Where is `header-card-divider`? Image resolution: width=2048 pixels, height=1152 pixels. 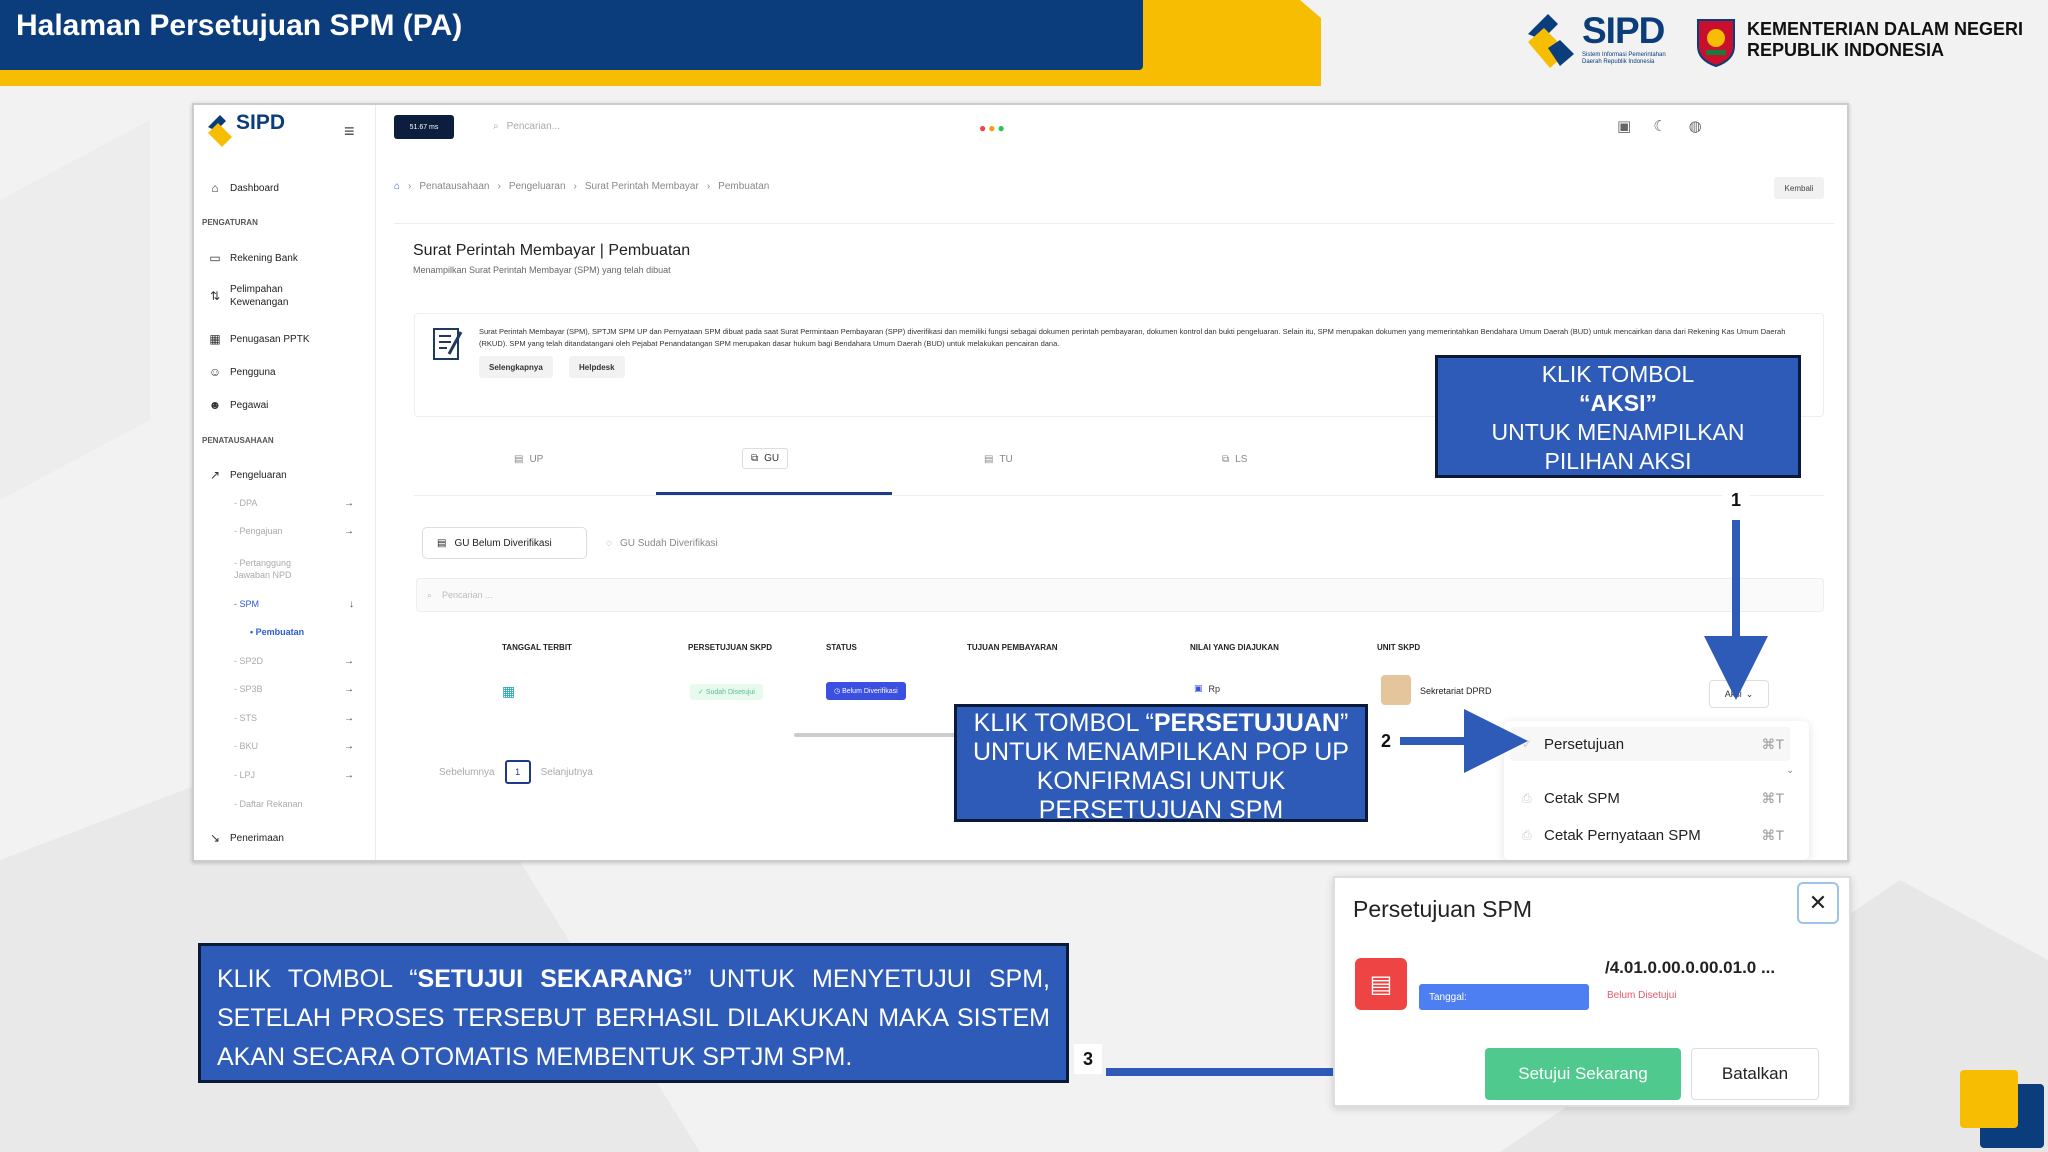
header-card-divider is located at coordinates (1114, 260).